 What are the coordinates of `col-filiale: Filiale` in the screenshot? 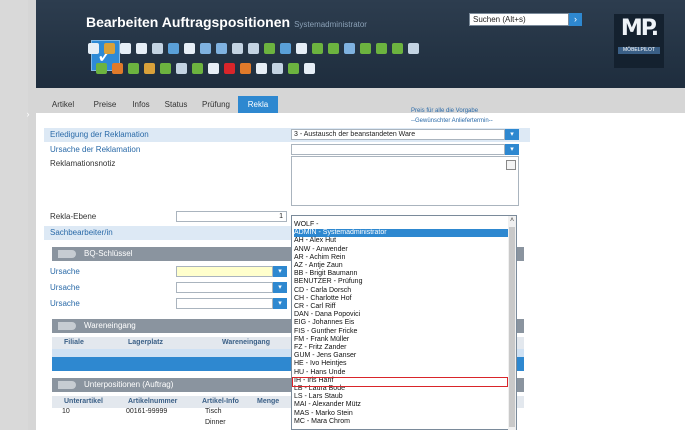 It's located at (74, 343).